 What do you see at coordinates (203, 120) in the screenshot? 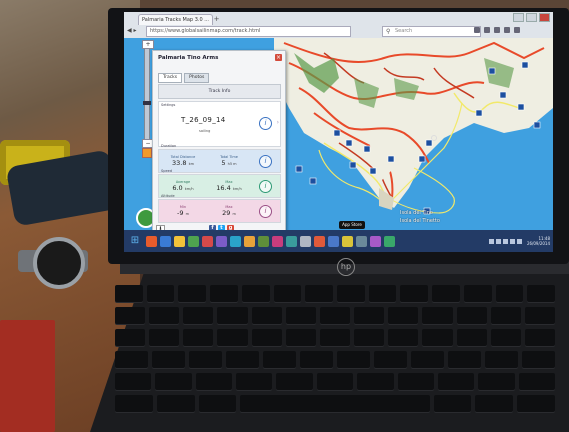
I see `track-name: T_26_09_14` at bounding box center [203, 120].